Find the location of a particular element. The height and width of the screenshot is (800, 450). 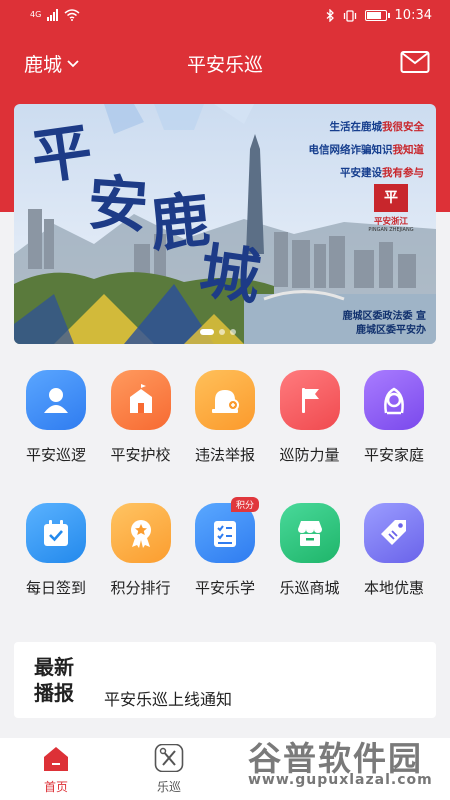

feature-lexun-mall: 乐巡商城 is located at coordinates (310, 550).